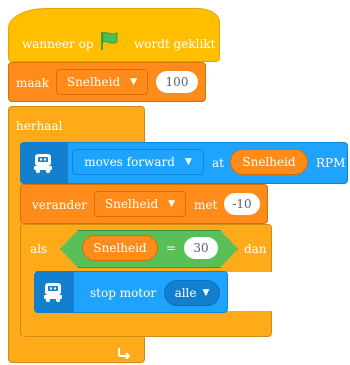 The width and height of the screenshot is (350, 365). What do you see at coordinates (27, 292) in the screenshot?
I see `if-block-arm` at bounding box center [27, 292].